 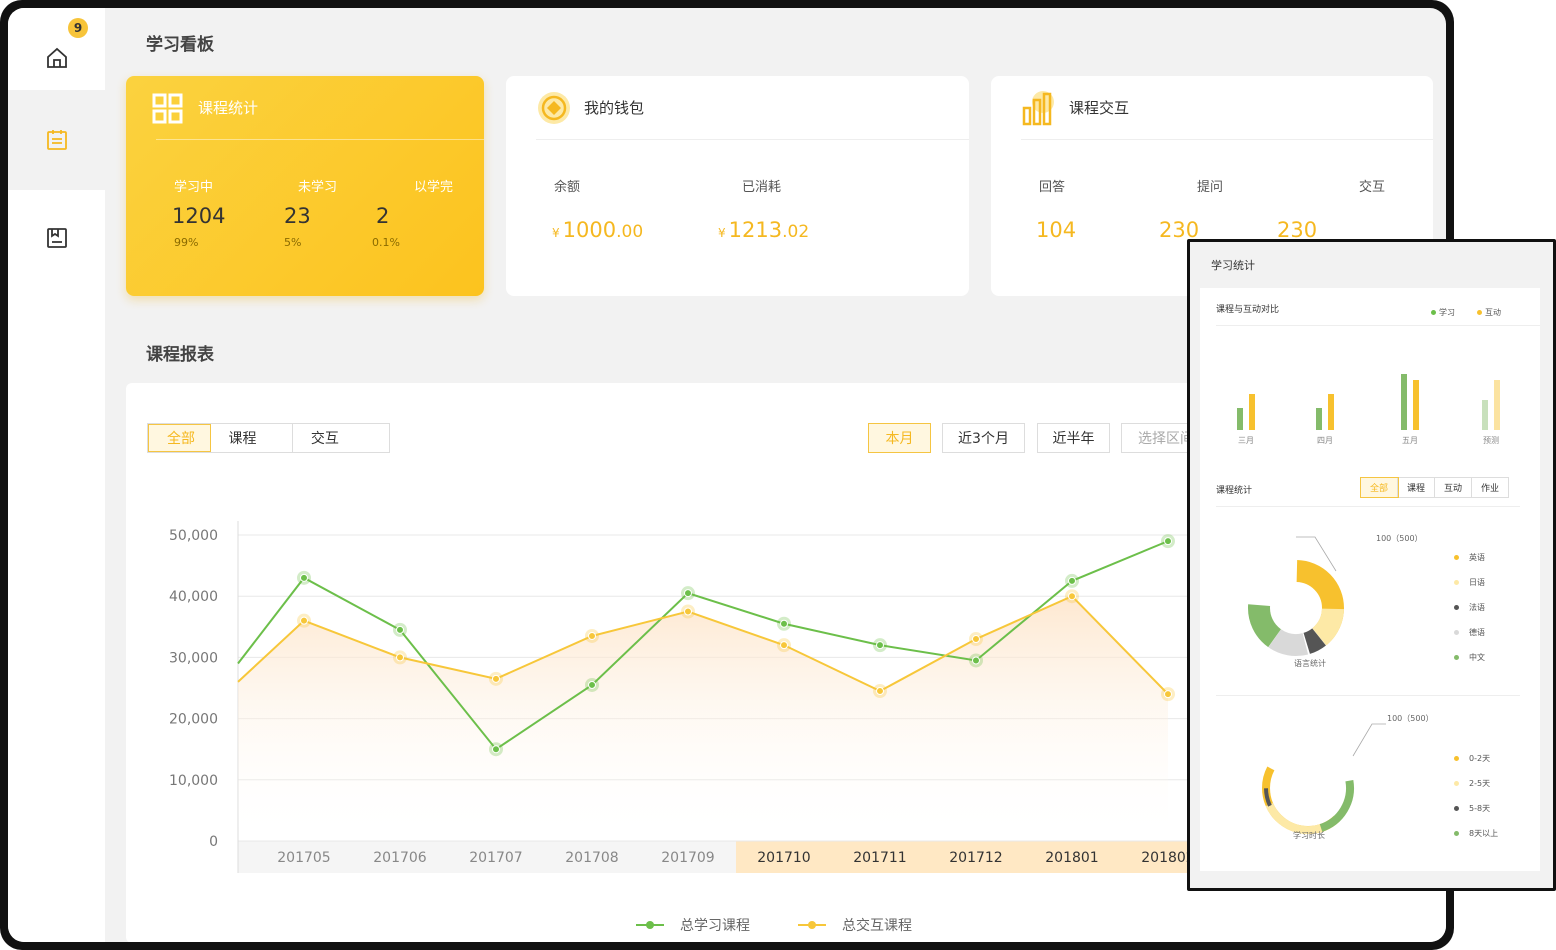 What do you see at coordinates (1234, 491) in the screenshot?
I see `stats-title: 课程统计` at bounding box center [1234, 491].